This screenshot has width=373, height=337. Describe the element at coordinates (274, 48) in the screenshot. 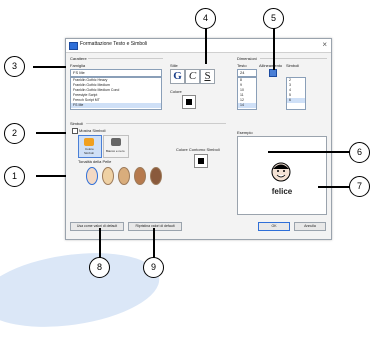

I see `callout-5-line` at that location.